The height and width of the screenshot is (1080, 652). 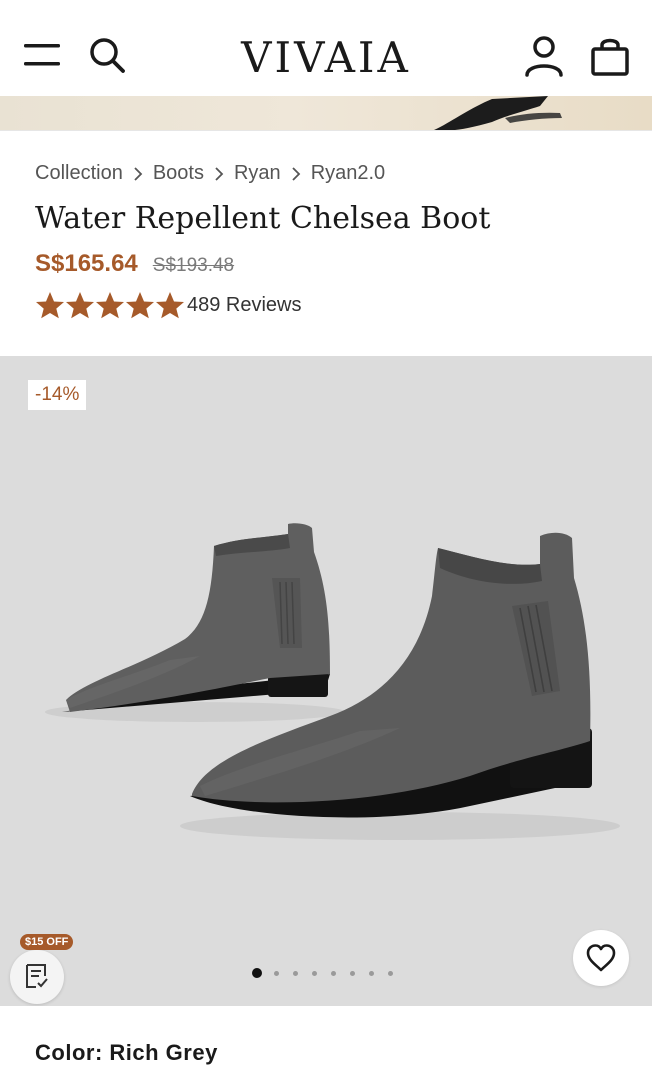 What do you see at coordinates (326, 48) in the screenshot?
I see `top-header: VIVAIA` at bounding box center [326, 48].